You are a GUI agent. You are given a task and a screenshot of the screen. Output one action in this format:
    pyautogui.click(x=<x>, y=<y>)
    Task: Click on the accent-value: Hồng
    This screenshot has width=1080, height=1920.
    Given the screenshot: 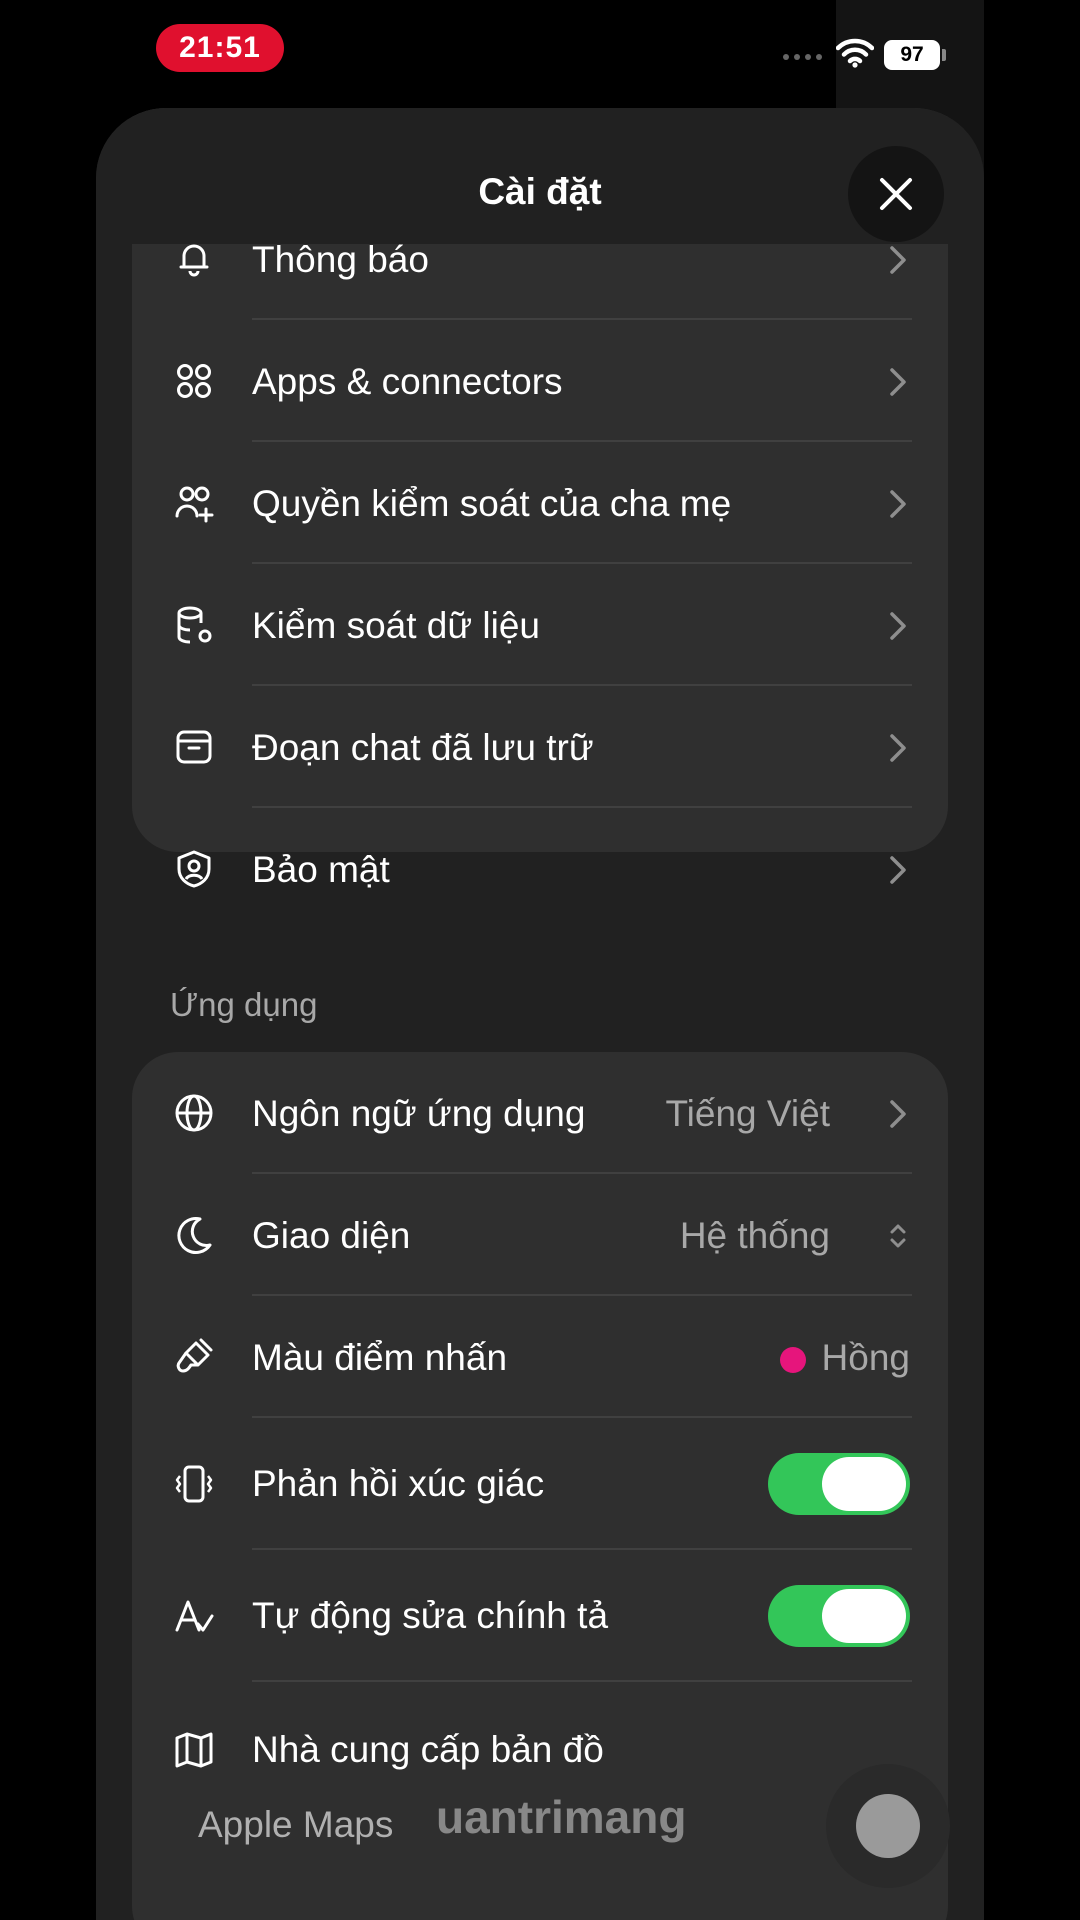 What is the action you would take?
    pyautogui.click(x=865, y=1357)
    